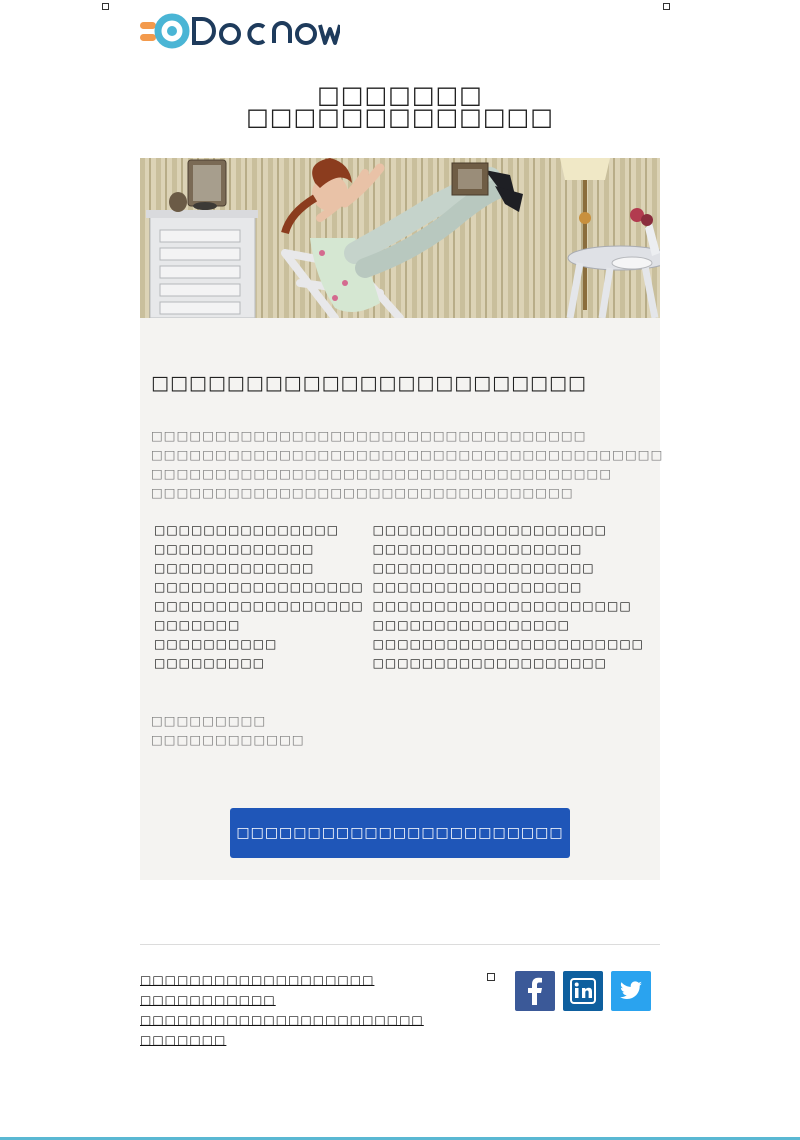  I want to click on feature-item: □□□□□□□□□□, so click(216, 644).